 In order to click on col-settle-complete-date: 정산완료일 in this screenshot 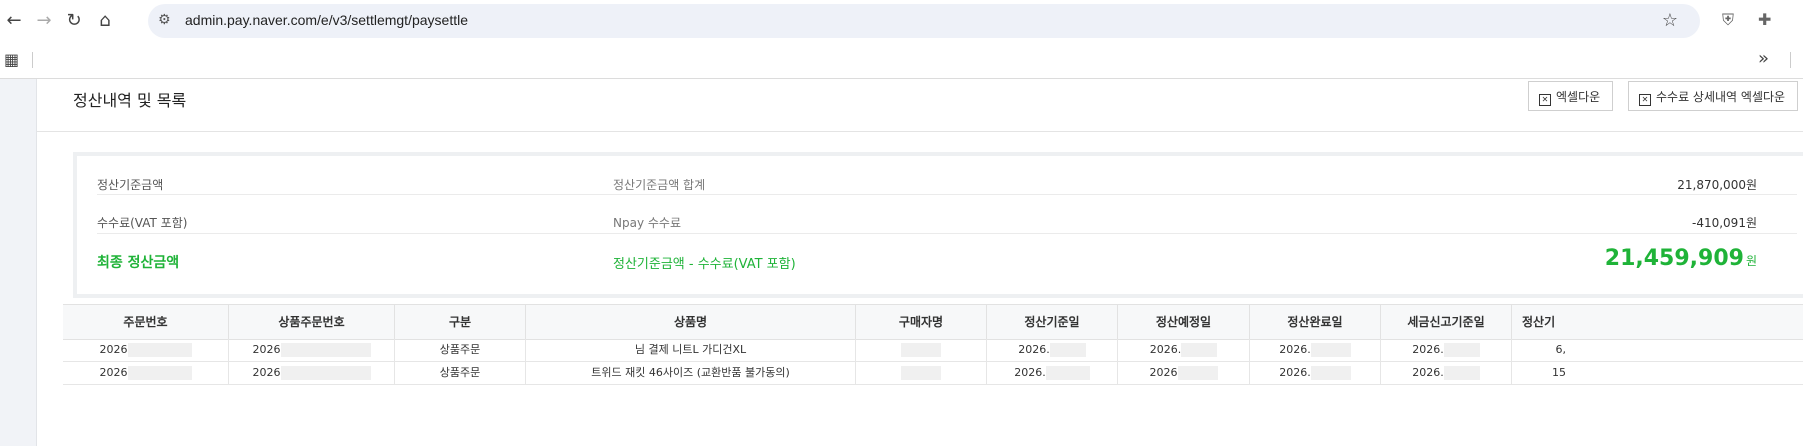, I will do `click(1315, 322)`.